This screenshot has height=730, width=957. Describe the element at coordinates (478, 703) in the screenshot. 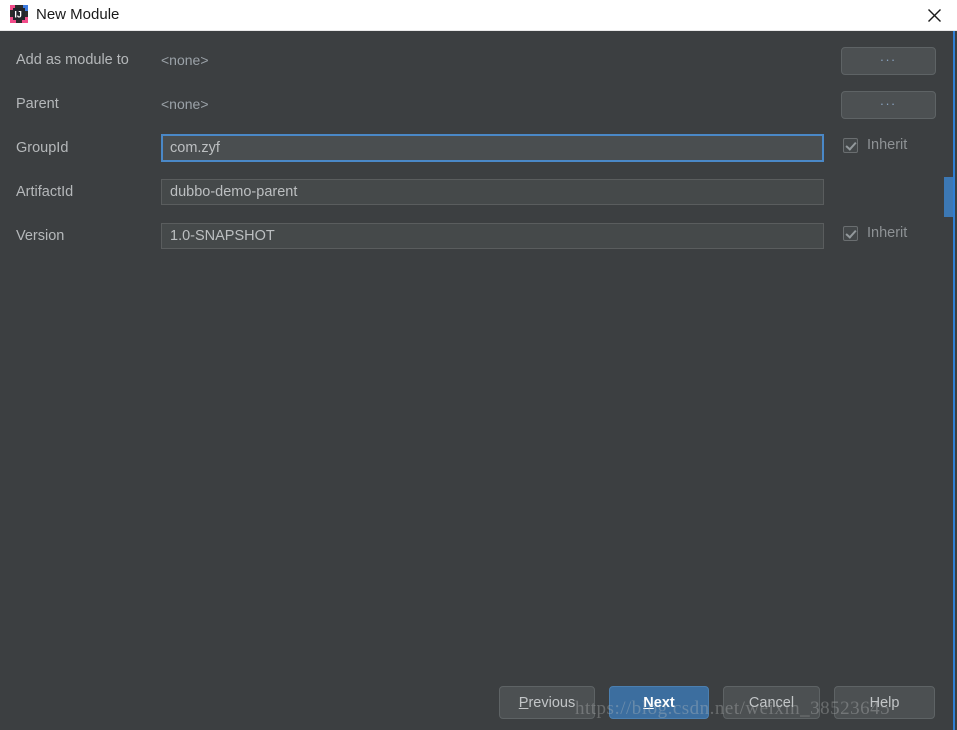

I see `dialog-button-bar: Previous Next Cancel Help` at that location.